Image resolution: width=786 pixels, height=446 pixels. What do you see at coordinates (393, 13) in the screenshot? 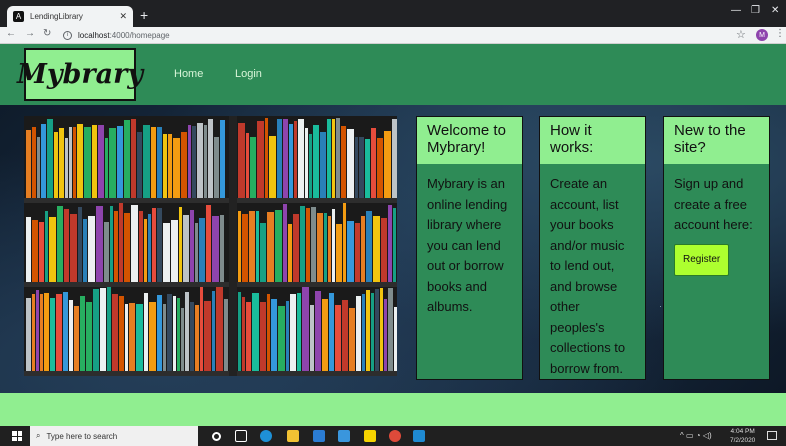
I see `browser-tab-strip: A LendingLibrary ✕ + — ❐ ✕` at bounding box center [393, 13].